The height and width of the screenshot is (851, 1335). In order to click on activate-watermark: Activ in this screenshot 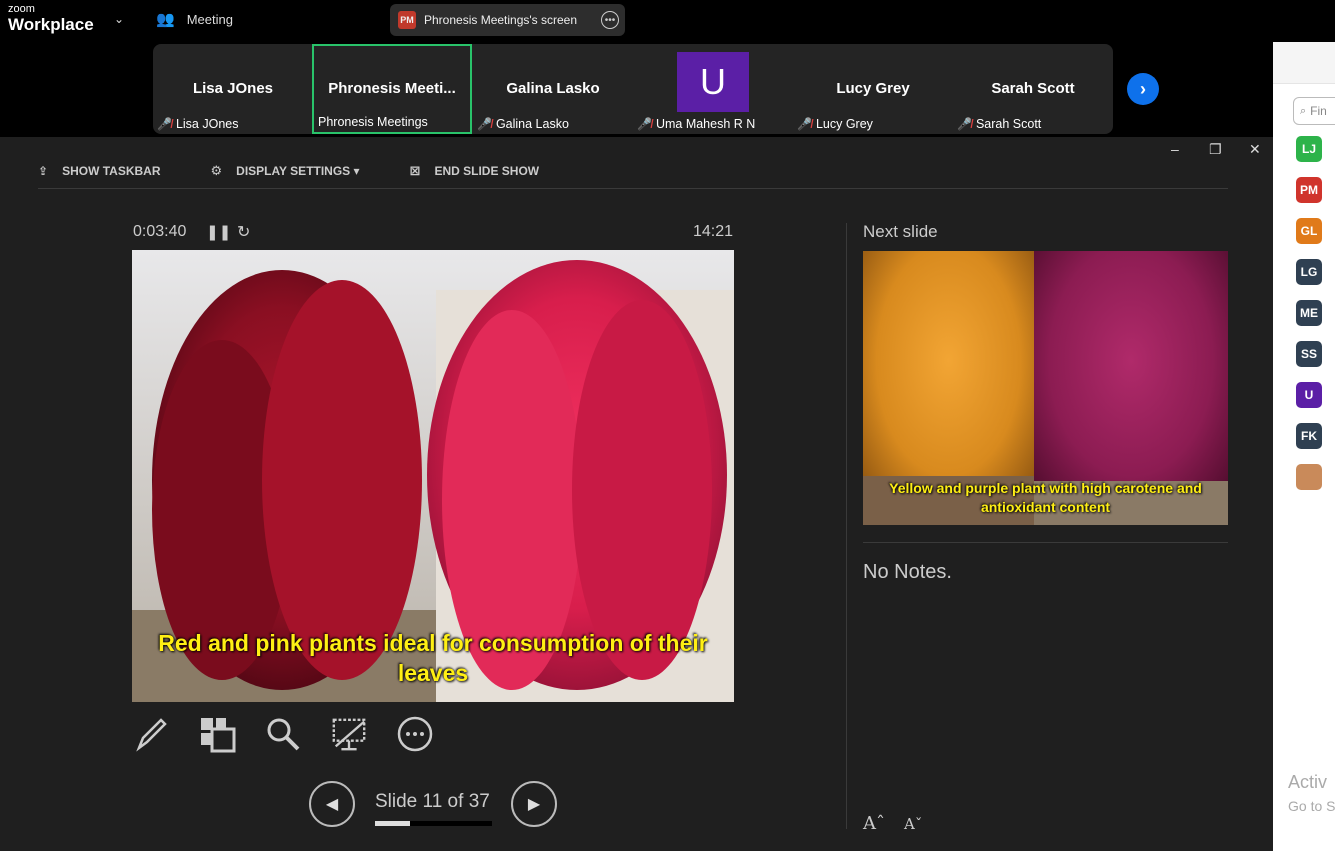, I will do `click(1308, 782)`.